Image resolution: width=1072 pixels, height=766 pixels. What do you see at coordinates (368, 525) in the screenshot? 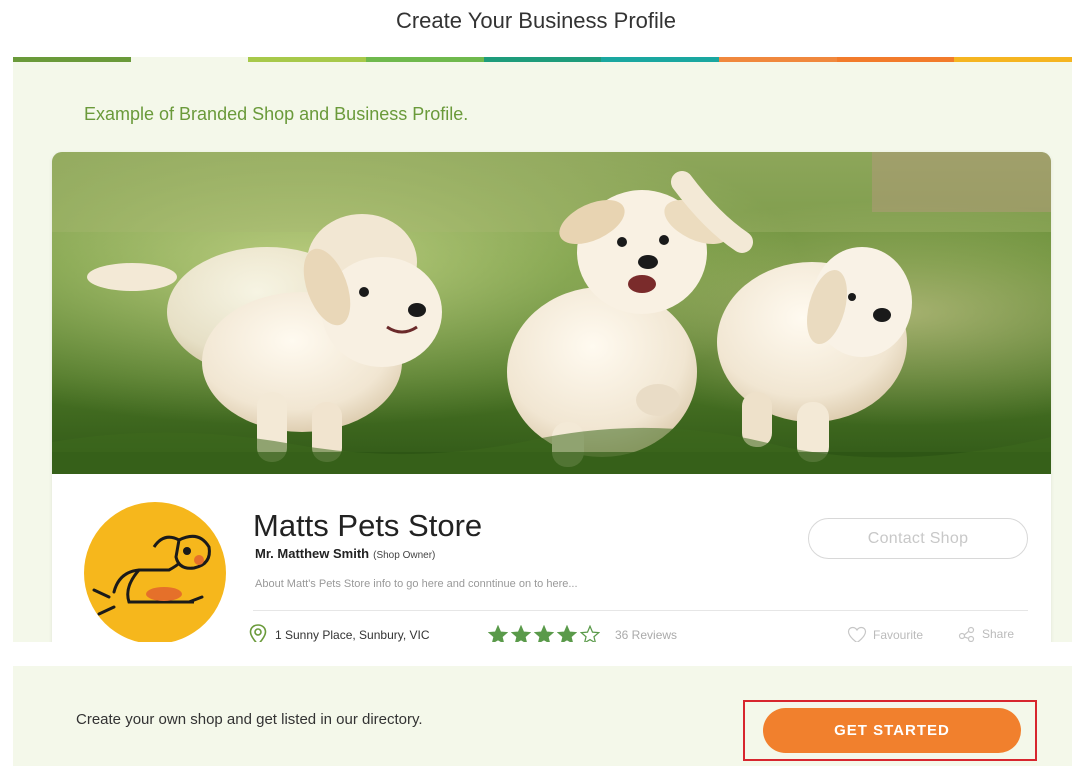
I see `shop-name: Matts Pets Store` at bounding box center [368, 525].